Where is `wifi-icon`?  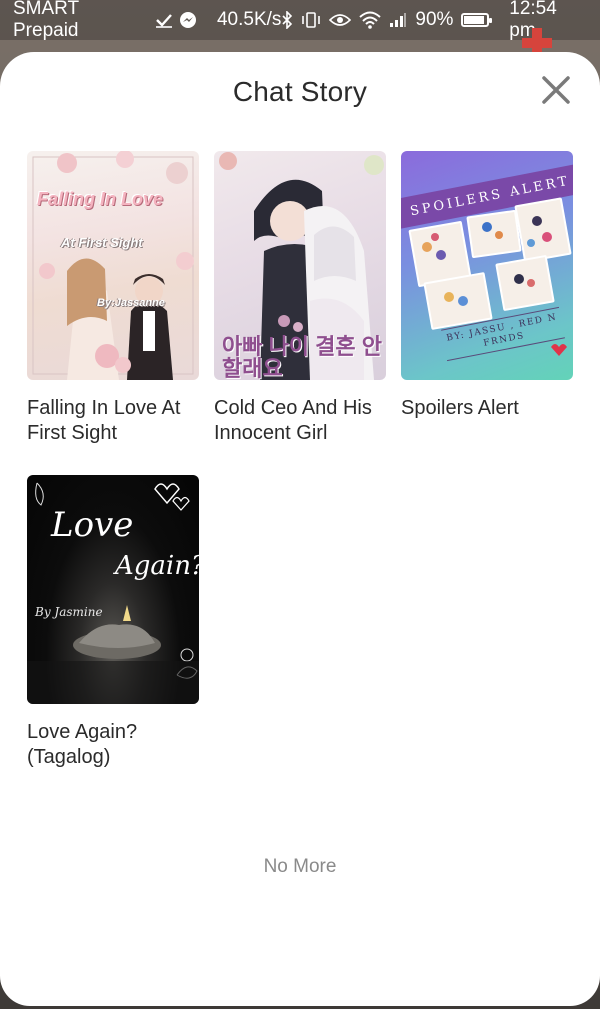
wifi-icon is located at coordinates (370, 20).